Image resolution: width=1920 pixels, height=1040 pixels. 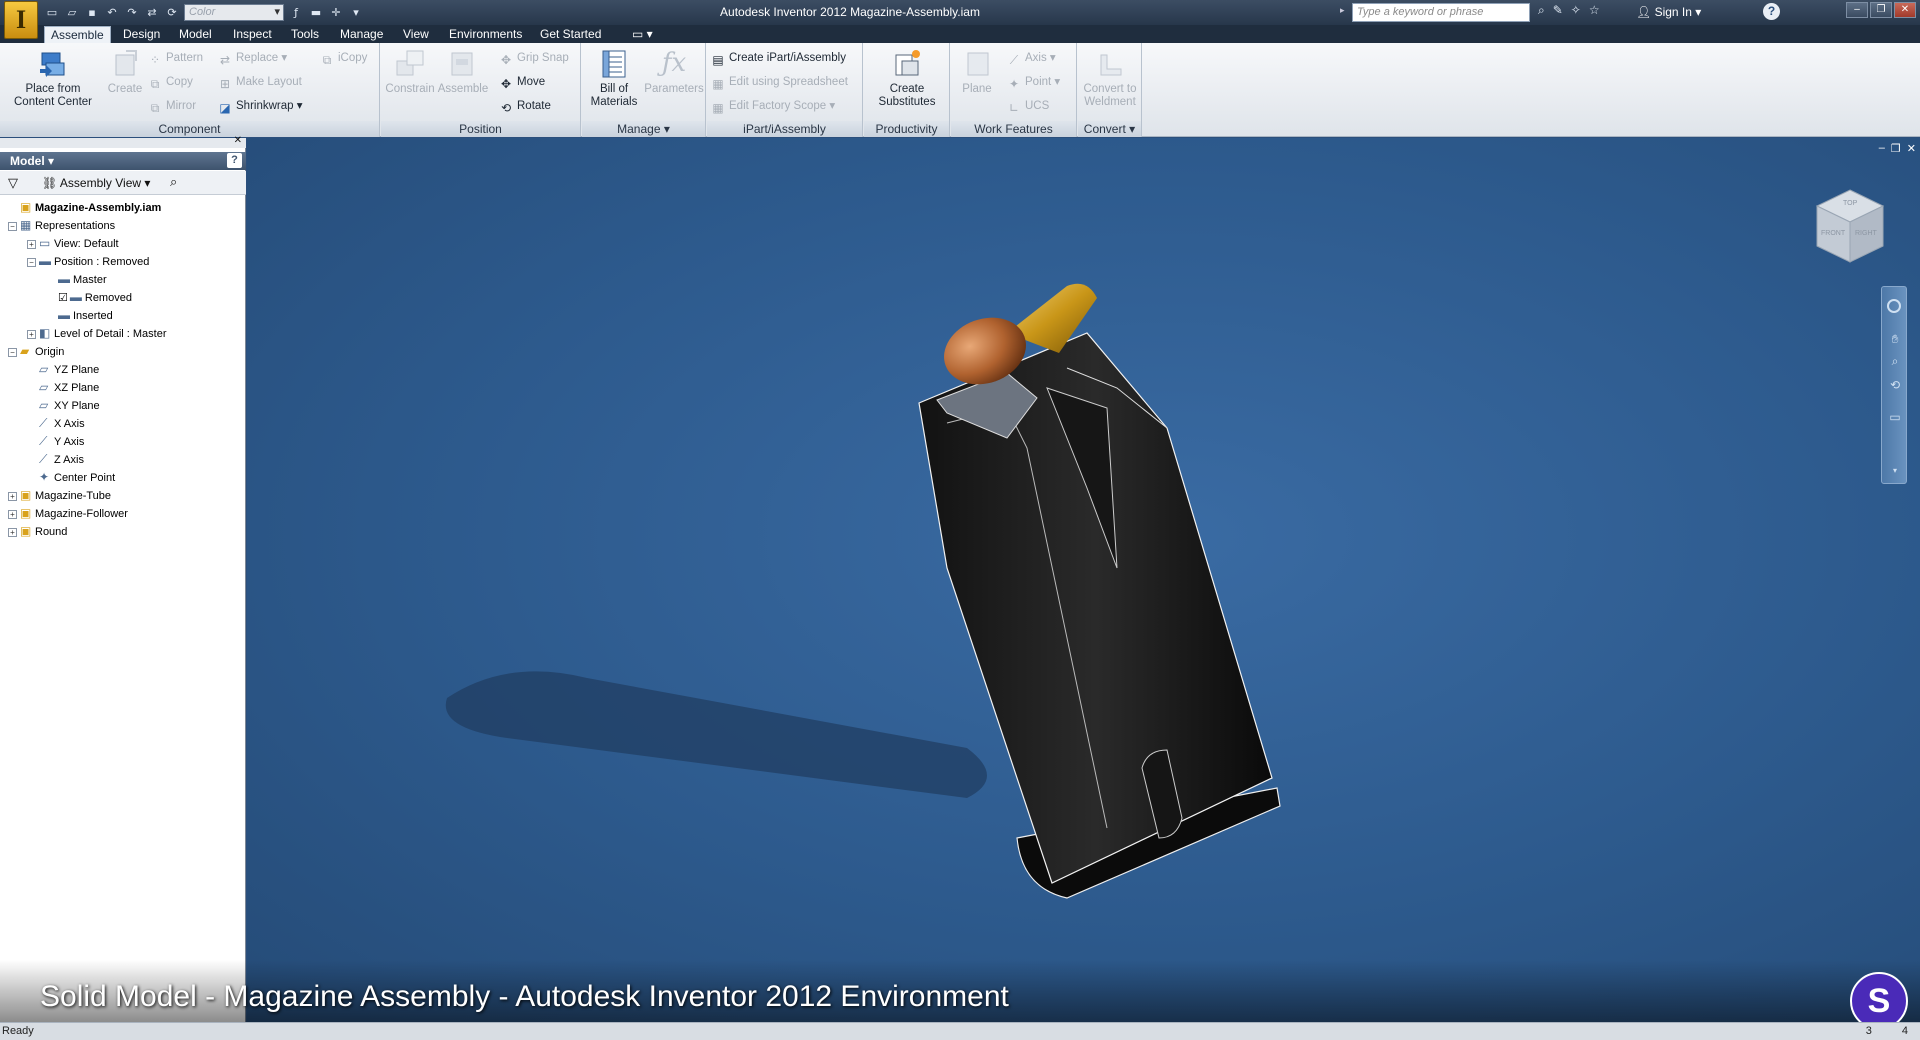 What do you see at coordinates (1576, 10) in the screenshot?
I see `subscription-icon: ✧` at bounding box center [1576, 10].